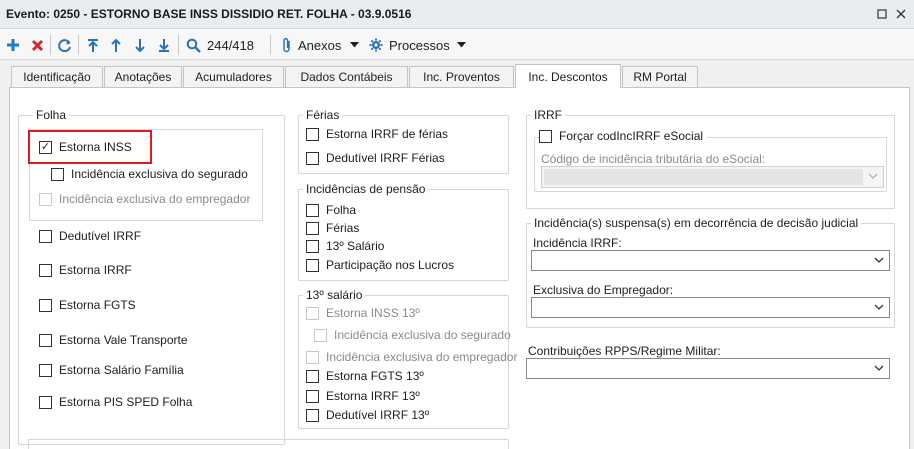 This screenshot has height=449, width=914. I want to click on tab-inc-descontos: Inc. Descontos, so click(568, 76).